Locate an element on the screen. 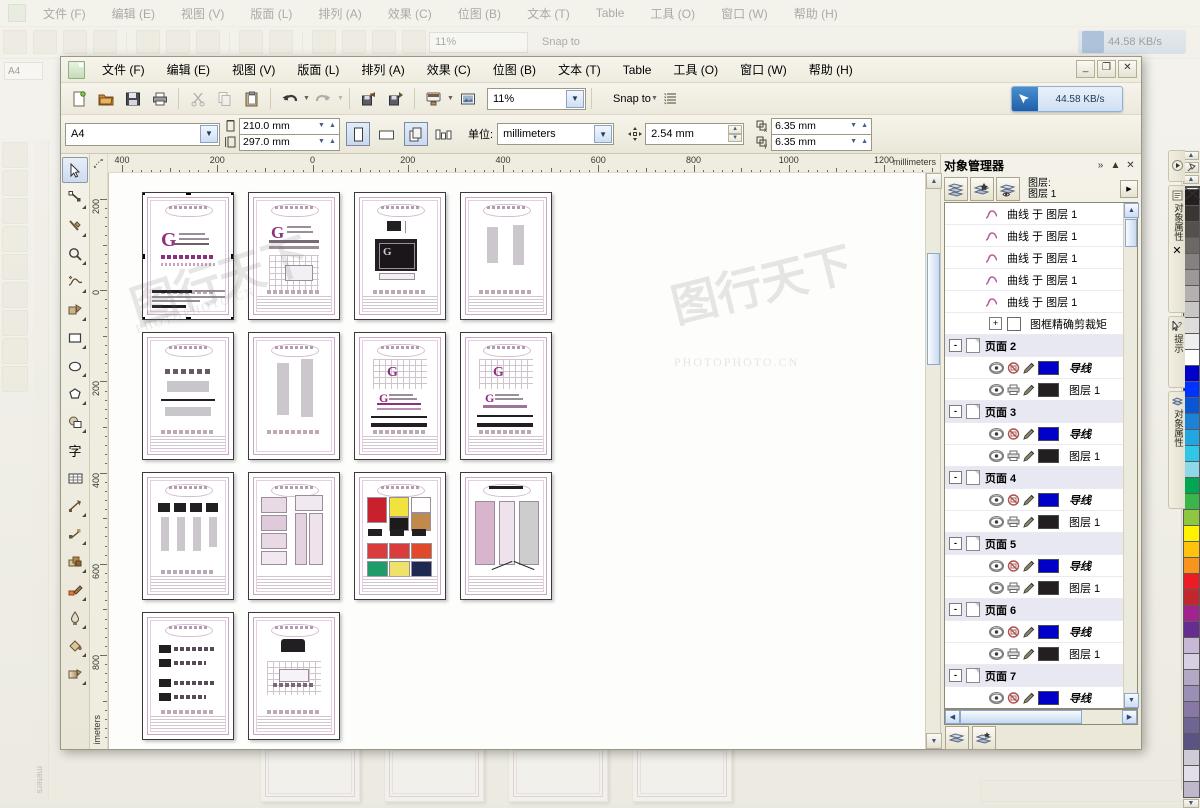 This screenshot has width=1200, height=808. palette-pin-icon is located at coordinates (1191, 167).